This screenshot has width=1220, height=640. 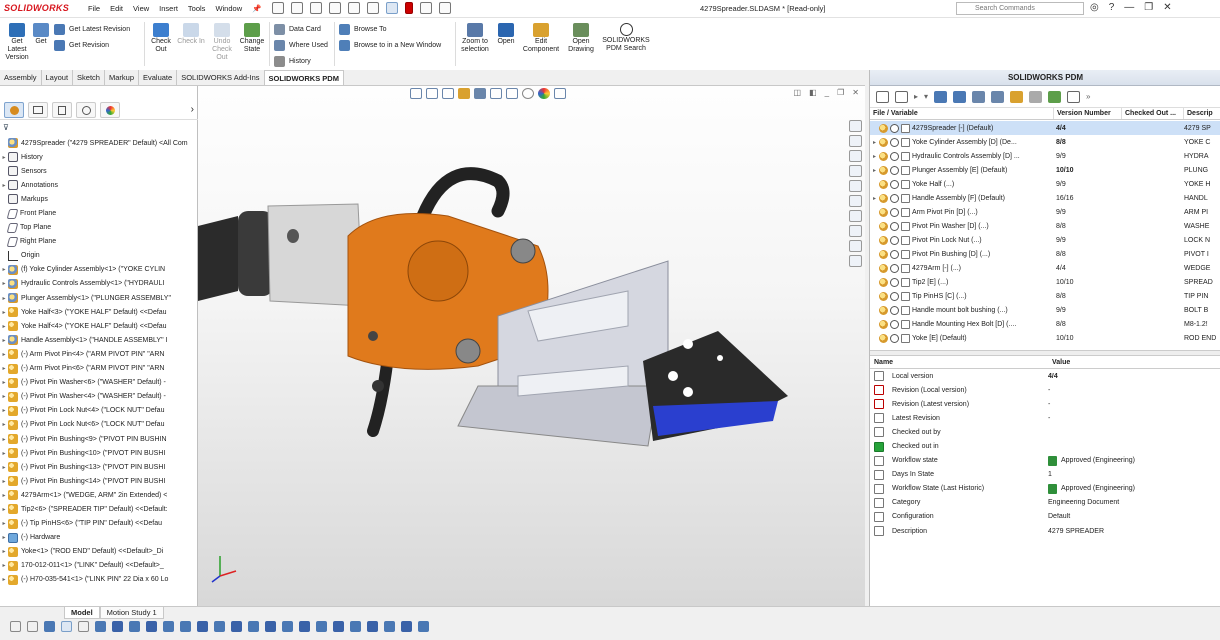 I want to click on feature-tree-tab-icon, so click(x=14, y=110).